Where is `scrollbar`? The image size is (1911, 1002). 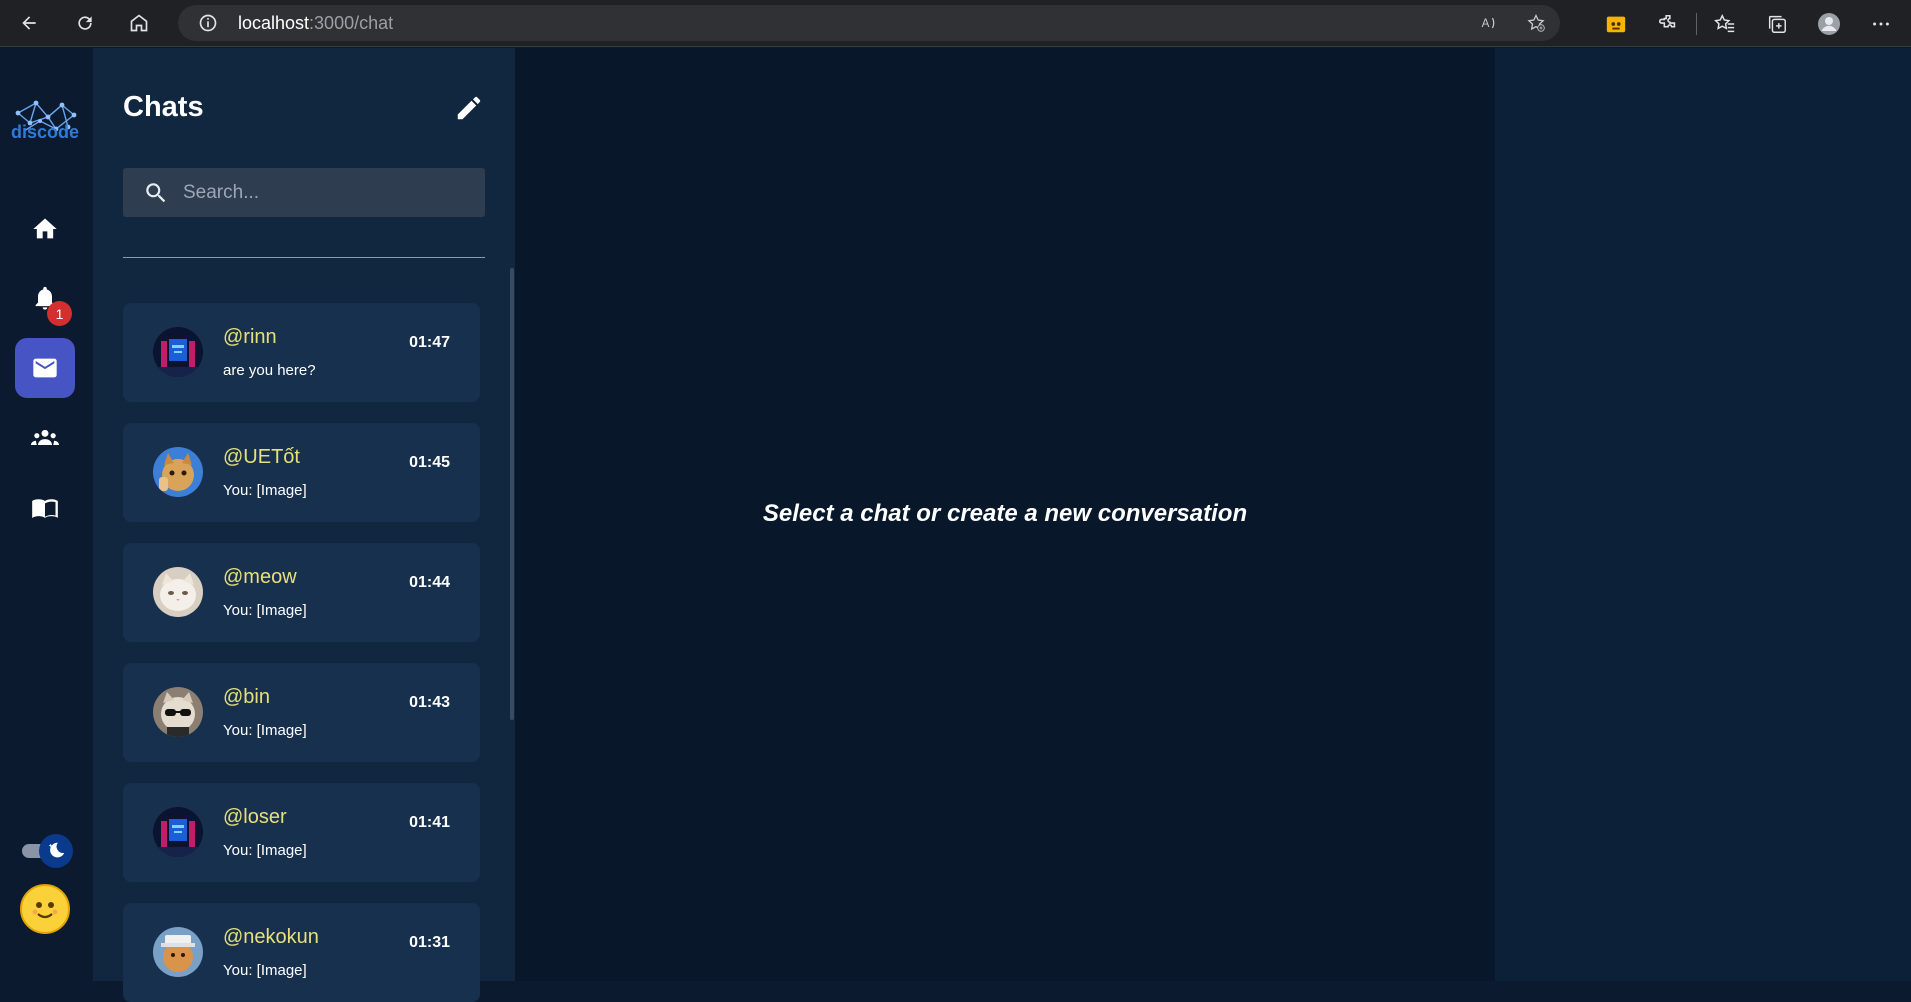
scrollbar is located at coordinates (512, 494).